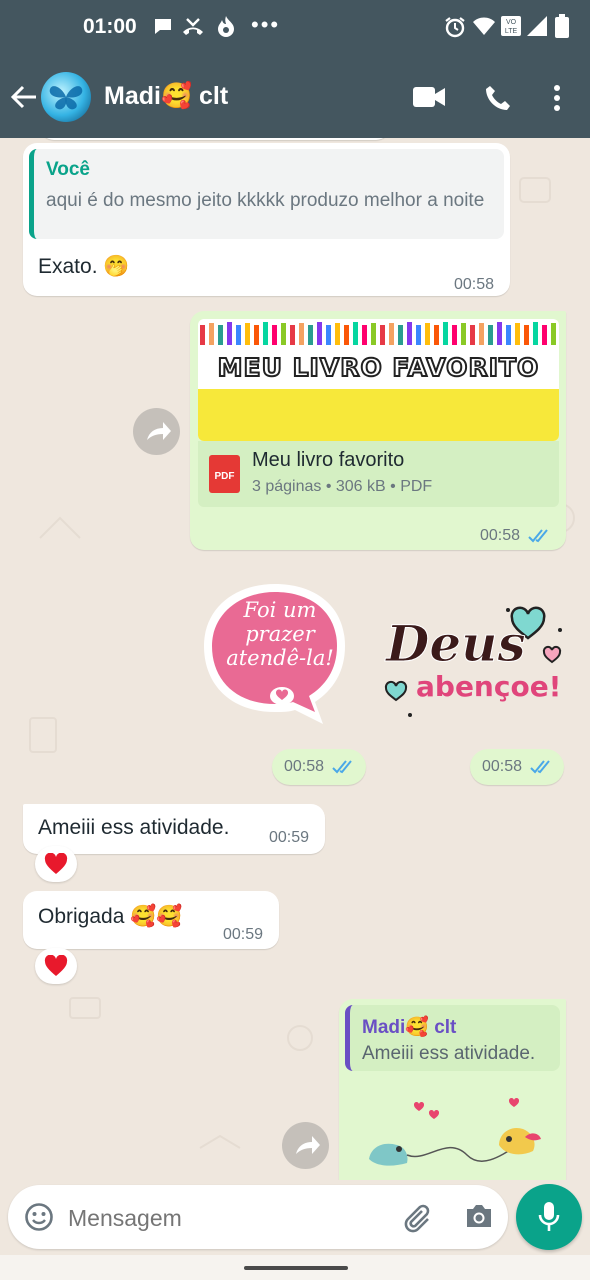 This screenshot has width=590, height=1280. Describe the element at coordinates (511, 22) in the screenshot. I see `svg-text: VO` at that location.